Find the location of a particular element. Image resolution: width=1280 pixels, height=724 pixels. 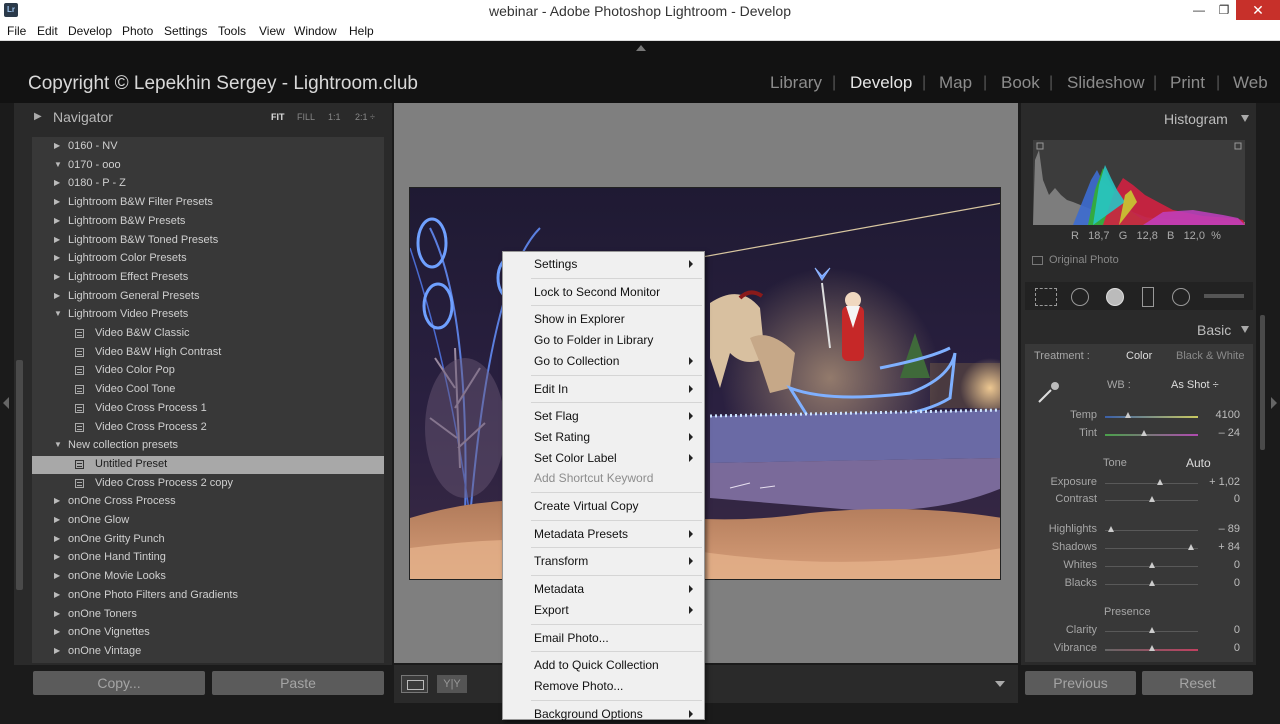

context-menu-item: Set Rating is located at coordinates (603, 437).